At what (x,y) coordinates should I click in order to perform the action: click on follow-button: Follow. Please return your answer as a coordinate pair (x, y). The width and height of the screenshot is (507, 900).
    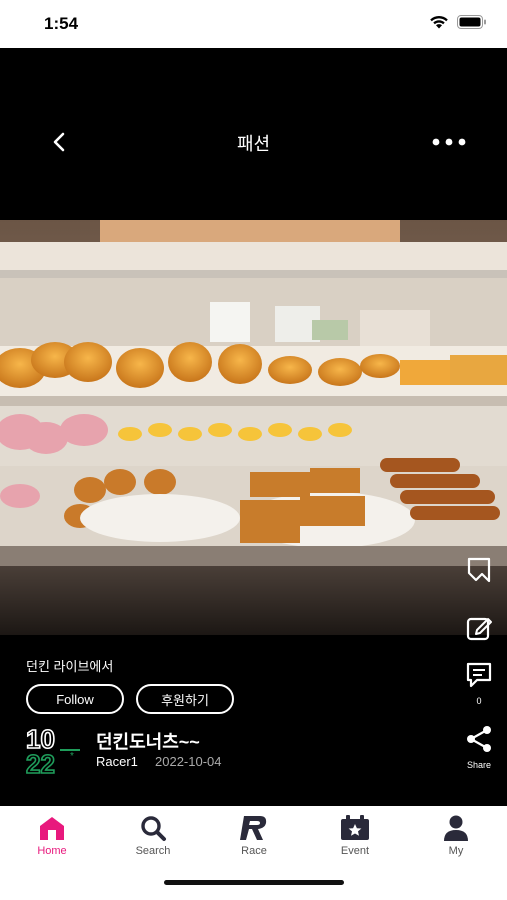
    Looking at the image, I should click on (75, 699).